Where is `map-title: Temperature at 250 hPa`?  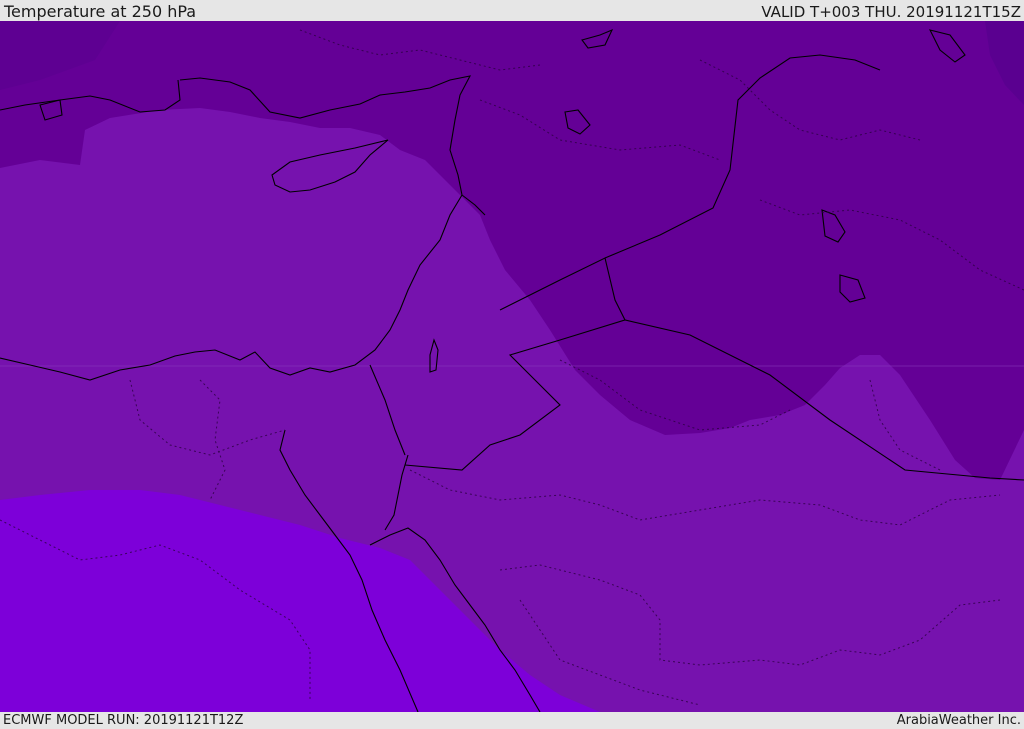 map-title: Temperature at 250 hPa is located at coordinates (100, 11).